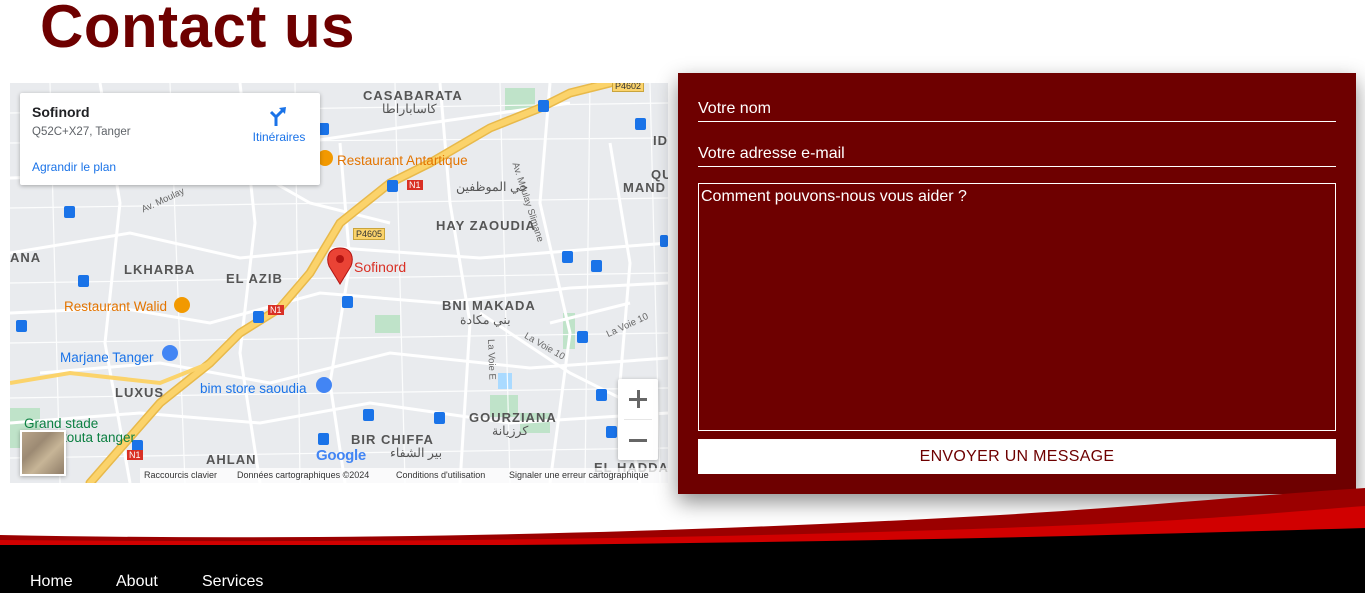 This screenshot has width=1365, height=593. What do you see at coordinates (99, 437) in the screenshot?
I see `poi-grand-stade-line2: touta tanger` at bounding box center [99, 437].